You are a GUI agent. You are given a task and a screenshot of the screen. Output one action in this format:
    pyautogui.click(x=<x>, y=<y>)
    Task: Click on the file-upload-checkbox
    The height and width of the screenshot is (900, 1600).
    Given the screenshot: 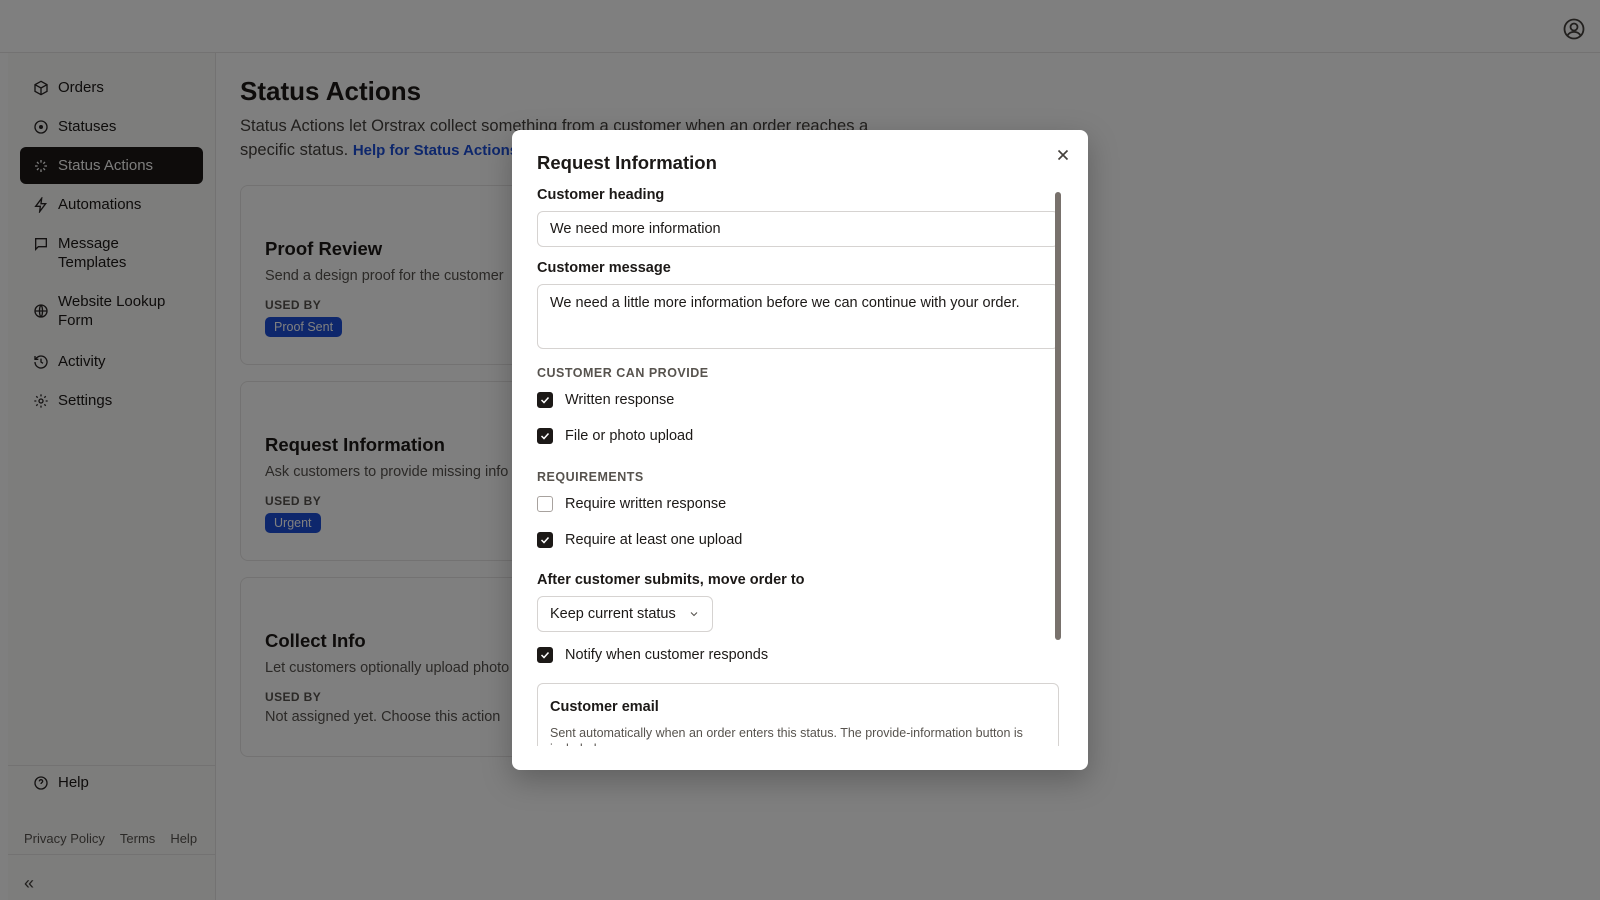 What is the action you would take?
    pyautogui.click(x=545, y=436)
    